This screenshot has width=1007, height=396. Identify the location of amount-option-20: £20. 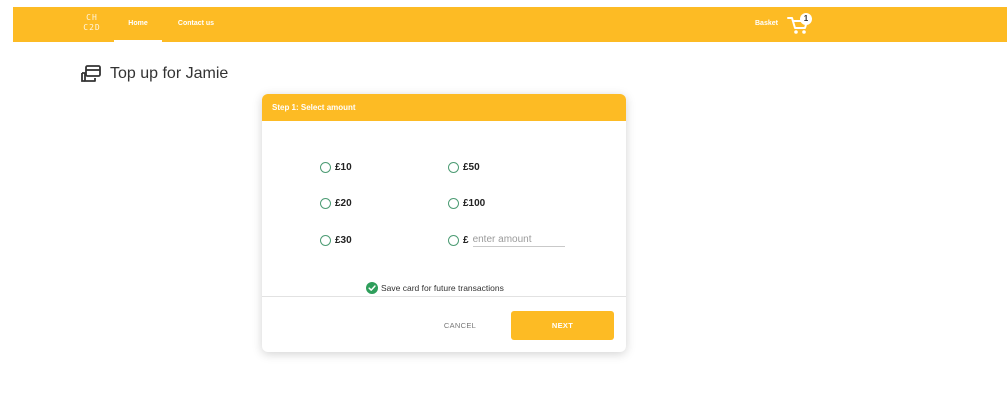
(336, 203).